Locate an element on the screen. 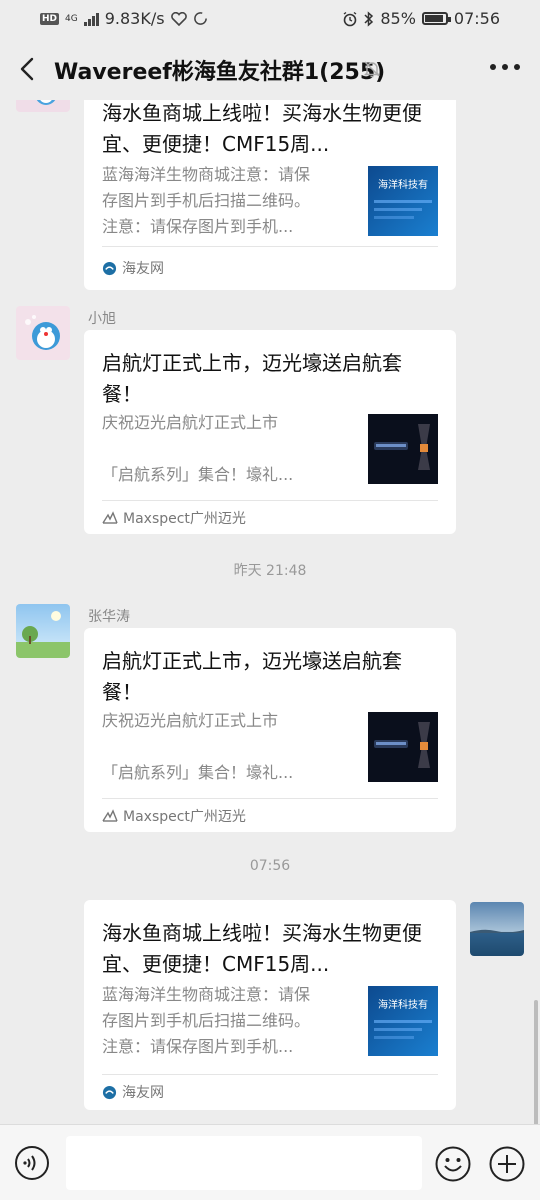 The height and width of the screenshot is (1200, 540). status-bar: HD 4G 9.83K/s 85% 07:56 is located at coordinates (270, 19).